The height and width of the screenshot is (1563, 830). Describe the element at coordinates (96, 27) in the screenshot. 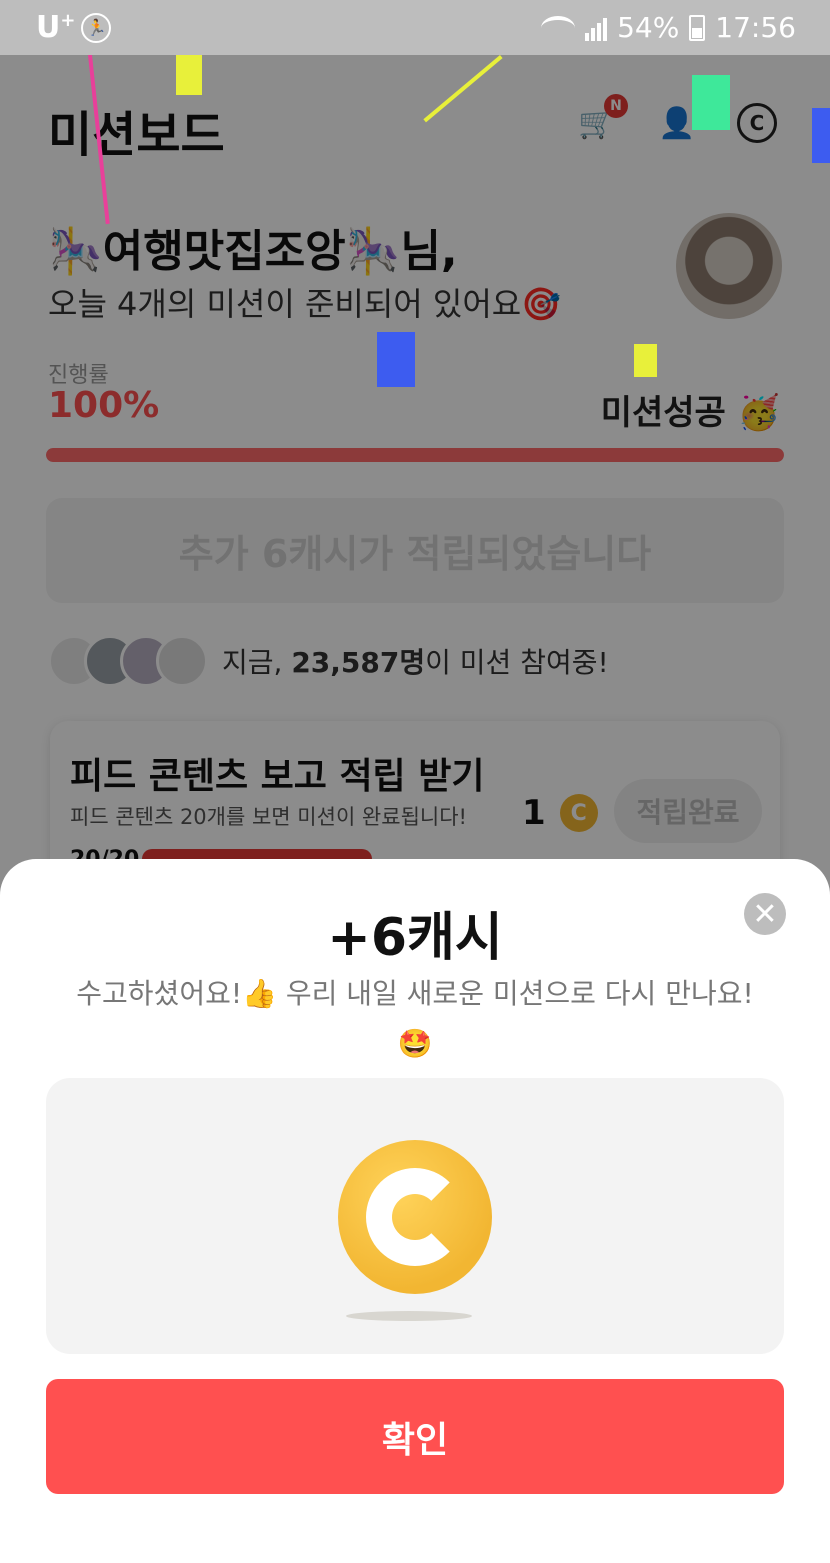

I see `running-icon: 🏃` at that location.